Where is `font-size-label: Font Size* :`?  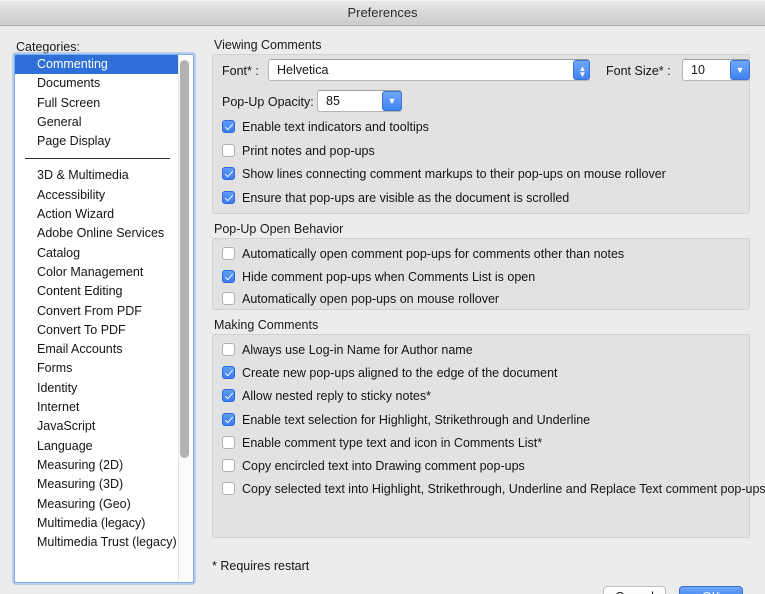 font-size-label: Font Size* : is located at coordinates (638, 71).